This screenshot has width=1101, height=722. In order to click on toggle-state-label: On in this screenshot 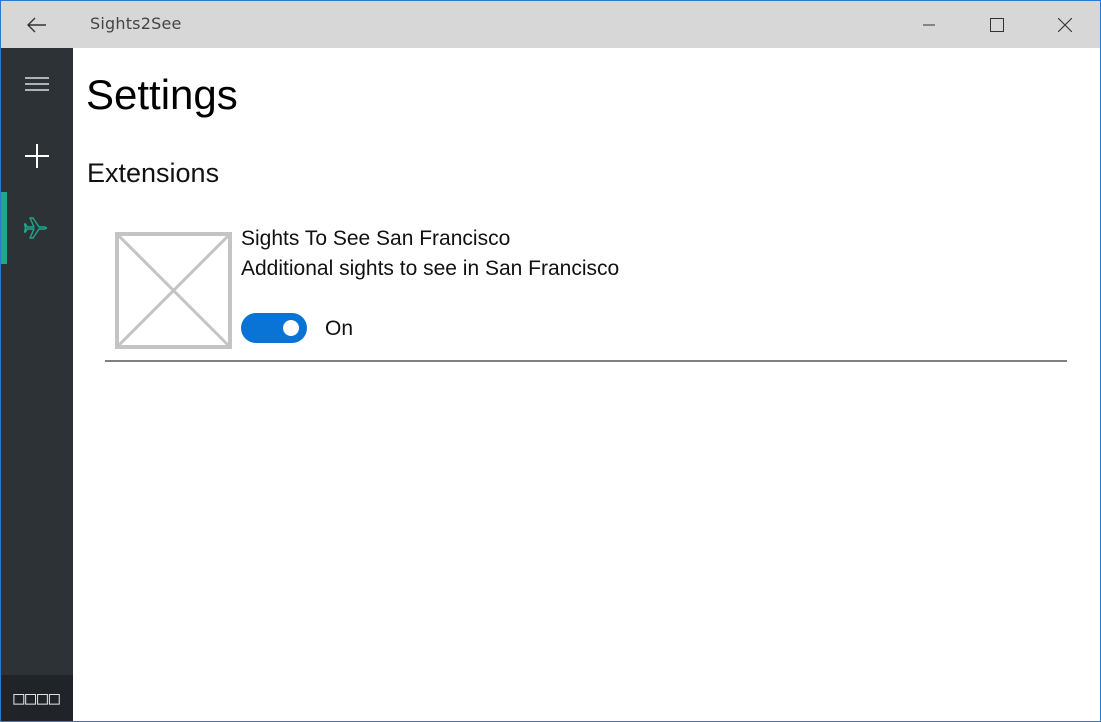, I will do `click(339, 328)`.